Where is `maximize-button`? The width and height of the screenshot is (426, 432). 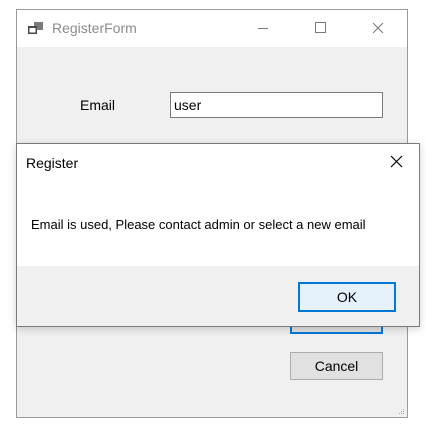 maximize-button is located at coordinates (320, 28).